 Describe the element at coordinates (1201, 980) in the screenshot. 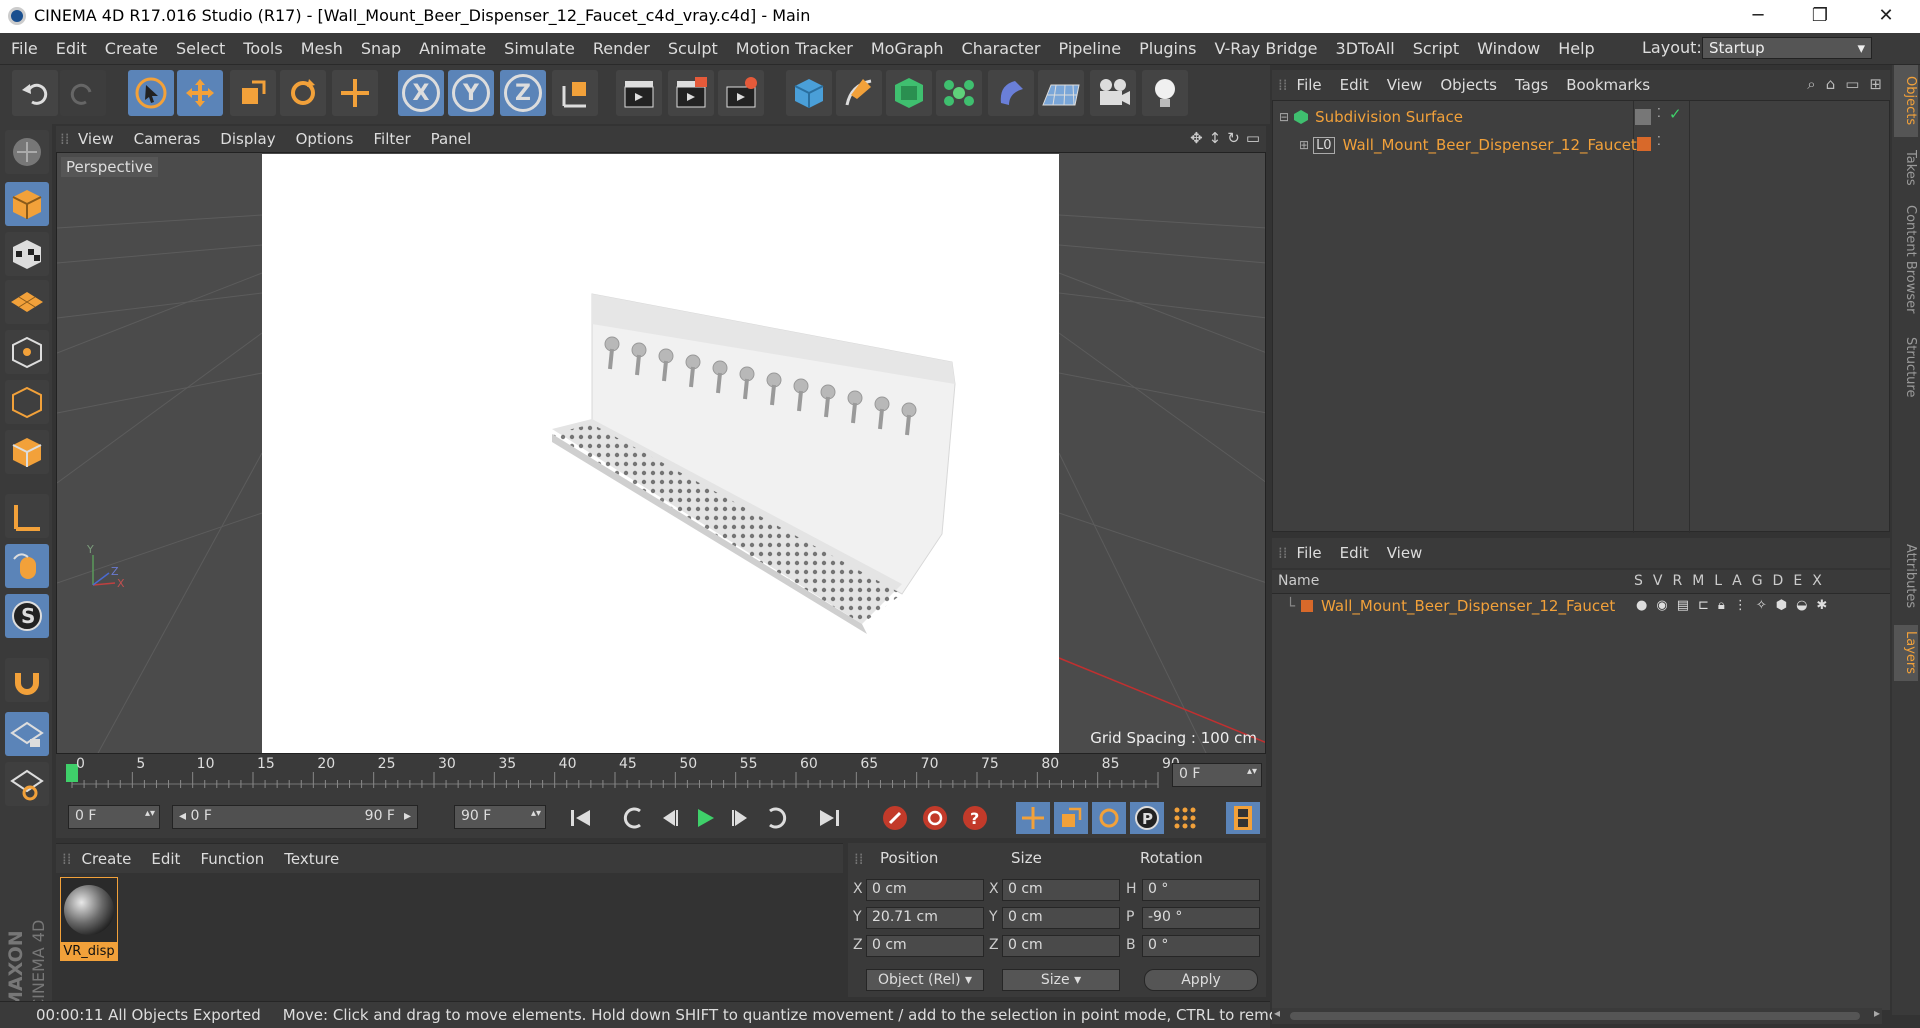

I see `apply-button: Apply` at that location.